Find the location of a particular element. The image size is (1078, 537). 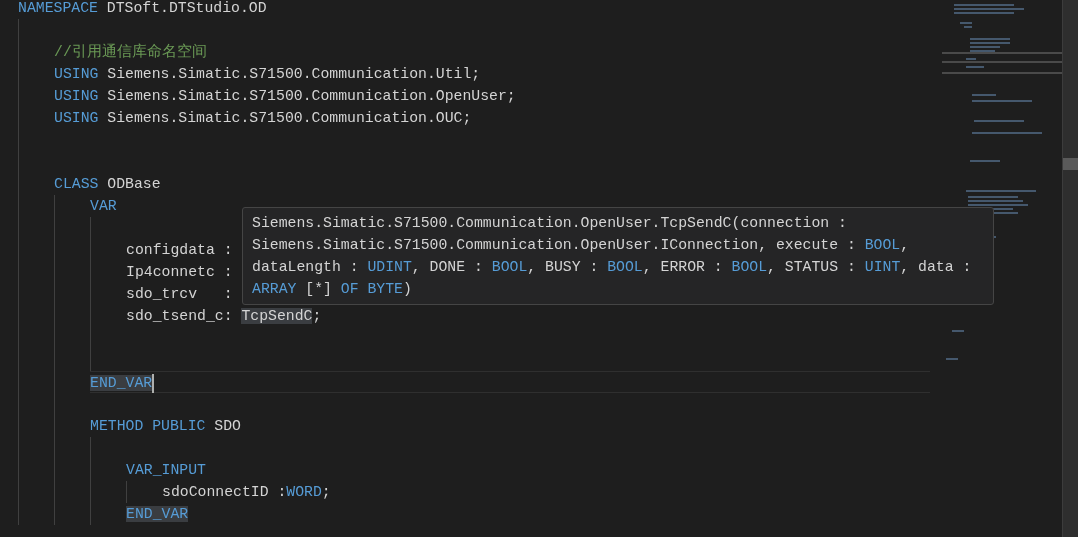

tooltip-line: ARRAY [*] OF BYTE) is located at coordinates (332, 289).